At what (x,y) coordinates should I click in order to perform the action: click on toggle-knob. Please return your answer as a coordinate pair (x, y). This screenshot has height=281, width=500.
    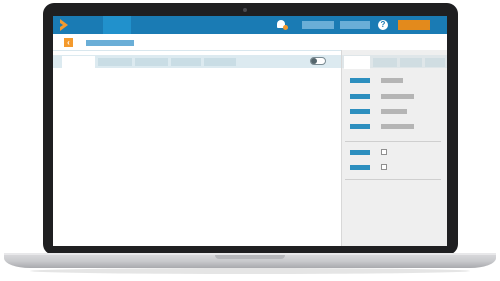
    Looking at the image, I should click on (314, 61).